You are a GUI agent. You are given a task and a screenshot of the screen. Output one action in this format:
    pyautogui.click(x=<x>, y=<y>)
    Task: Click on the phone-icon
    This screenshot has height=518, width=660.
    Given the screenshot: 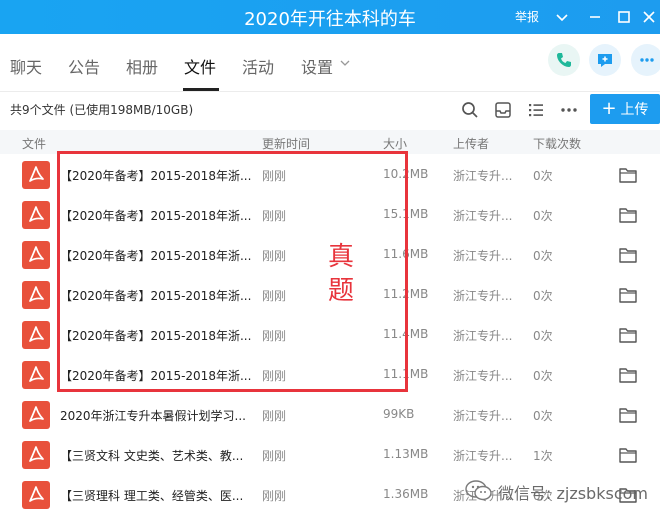 What is the action you would take?
    pyautogui.click(x=564, y=60)
    